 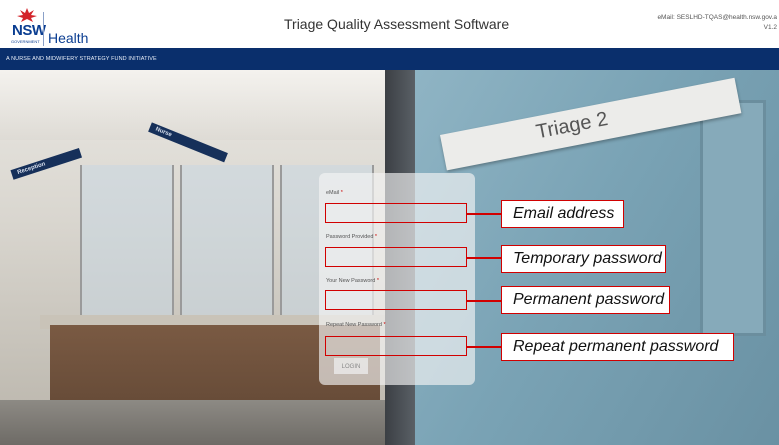 I want to click on door-sign-text: Triage 2, so click(x=572, y=125).